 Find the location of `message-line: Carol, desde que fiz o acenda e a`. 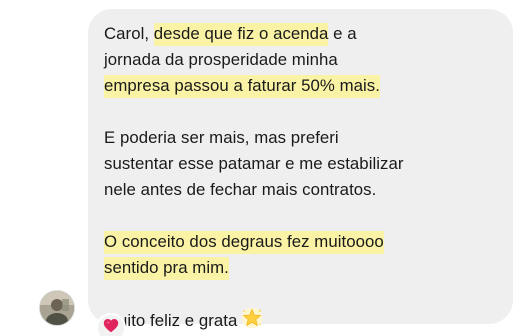

message-line: Carol, desde que fiz o acenda e a is located at coordinates (300, 34).